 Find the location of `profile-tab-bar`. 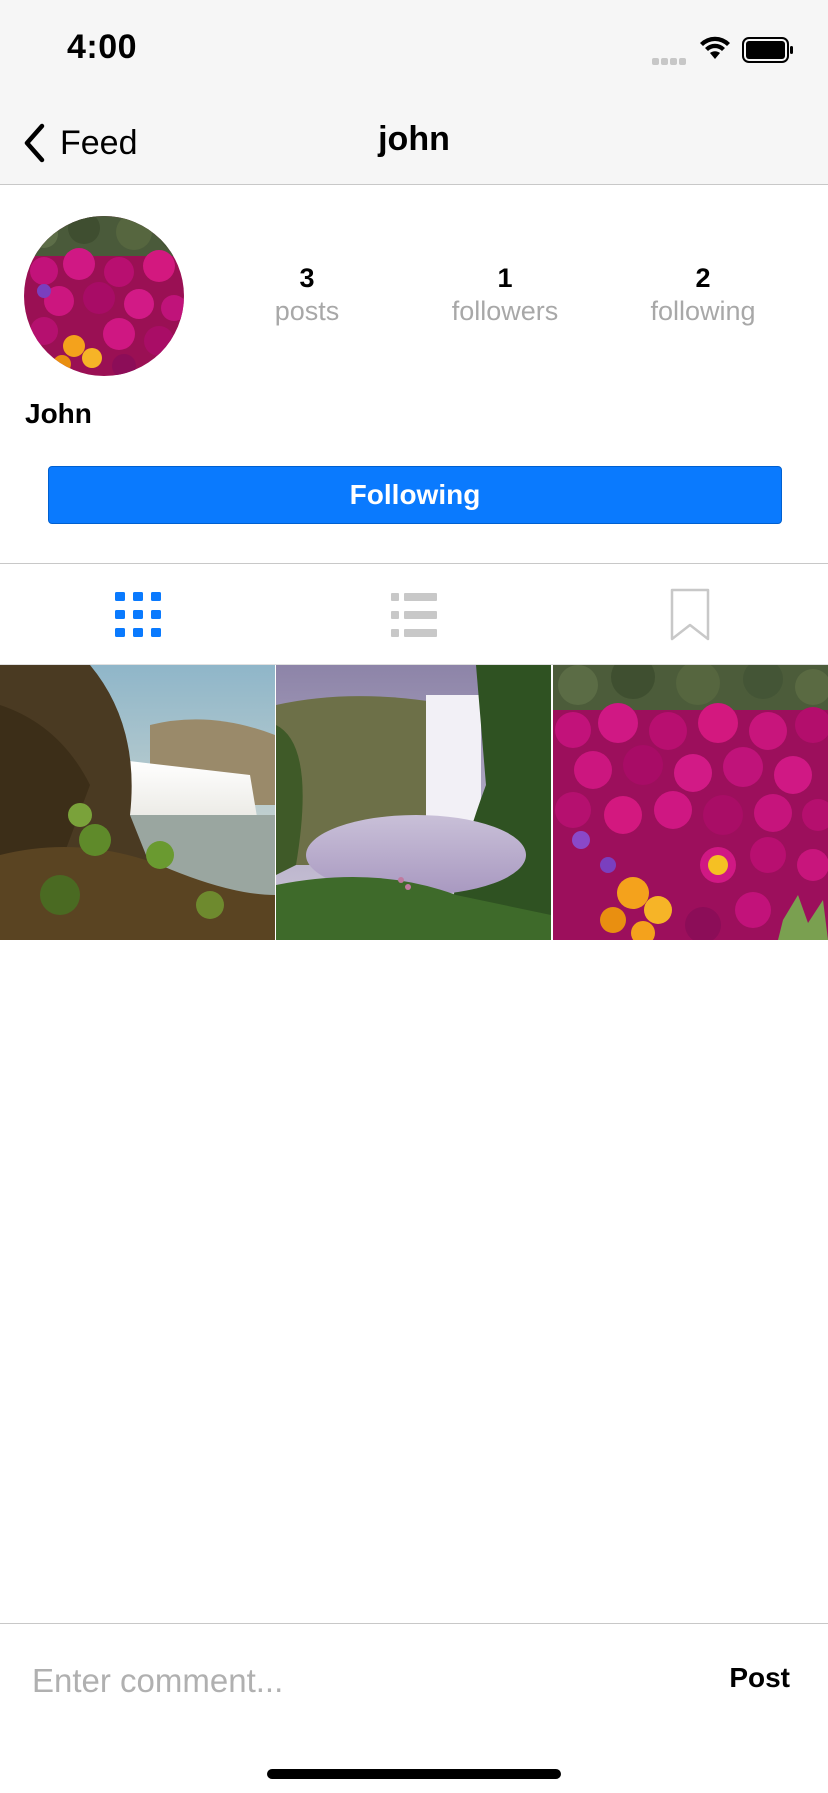

profile-tab-bar is located at coordinates (414, 614).